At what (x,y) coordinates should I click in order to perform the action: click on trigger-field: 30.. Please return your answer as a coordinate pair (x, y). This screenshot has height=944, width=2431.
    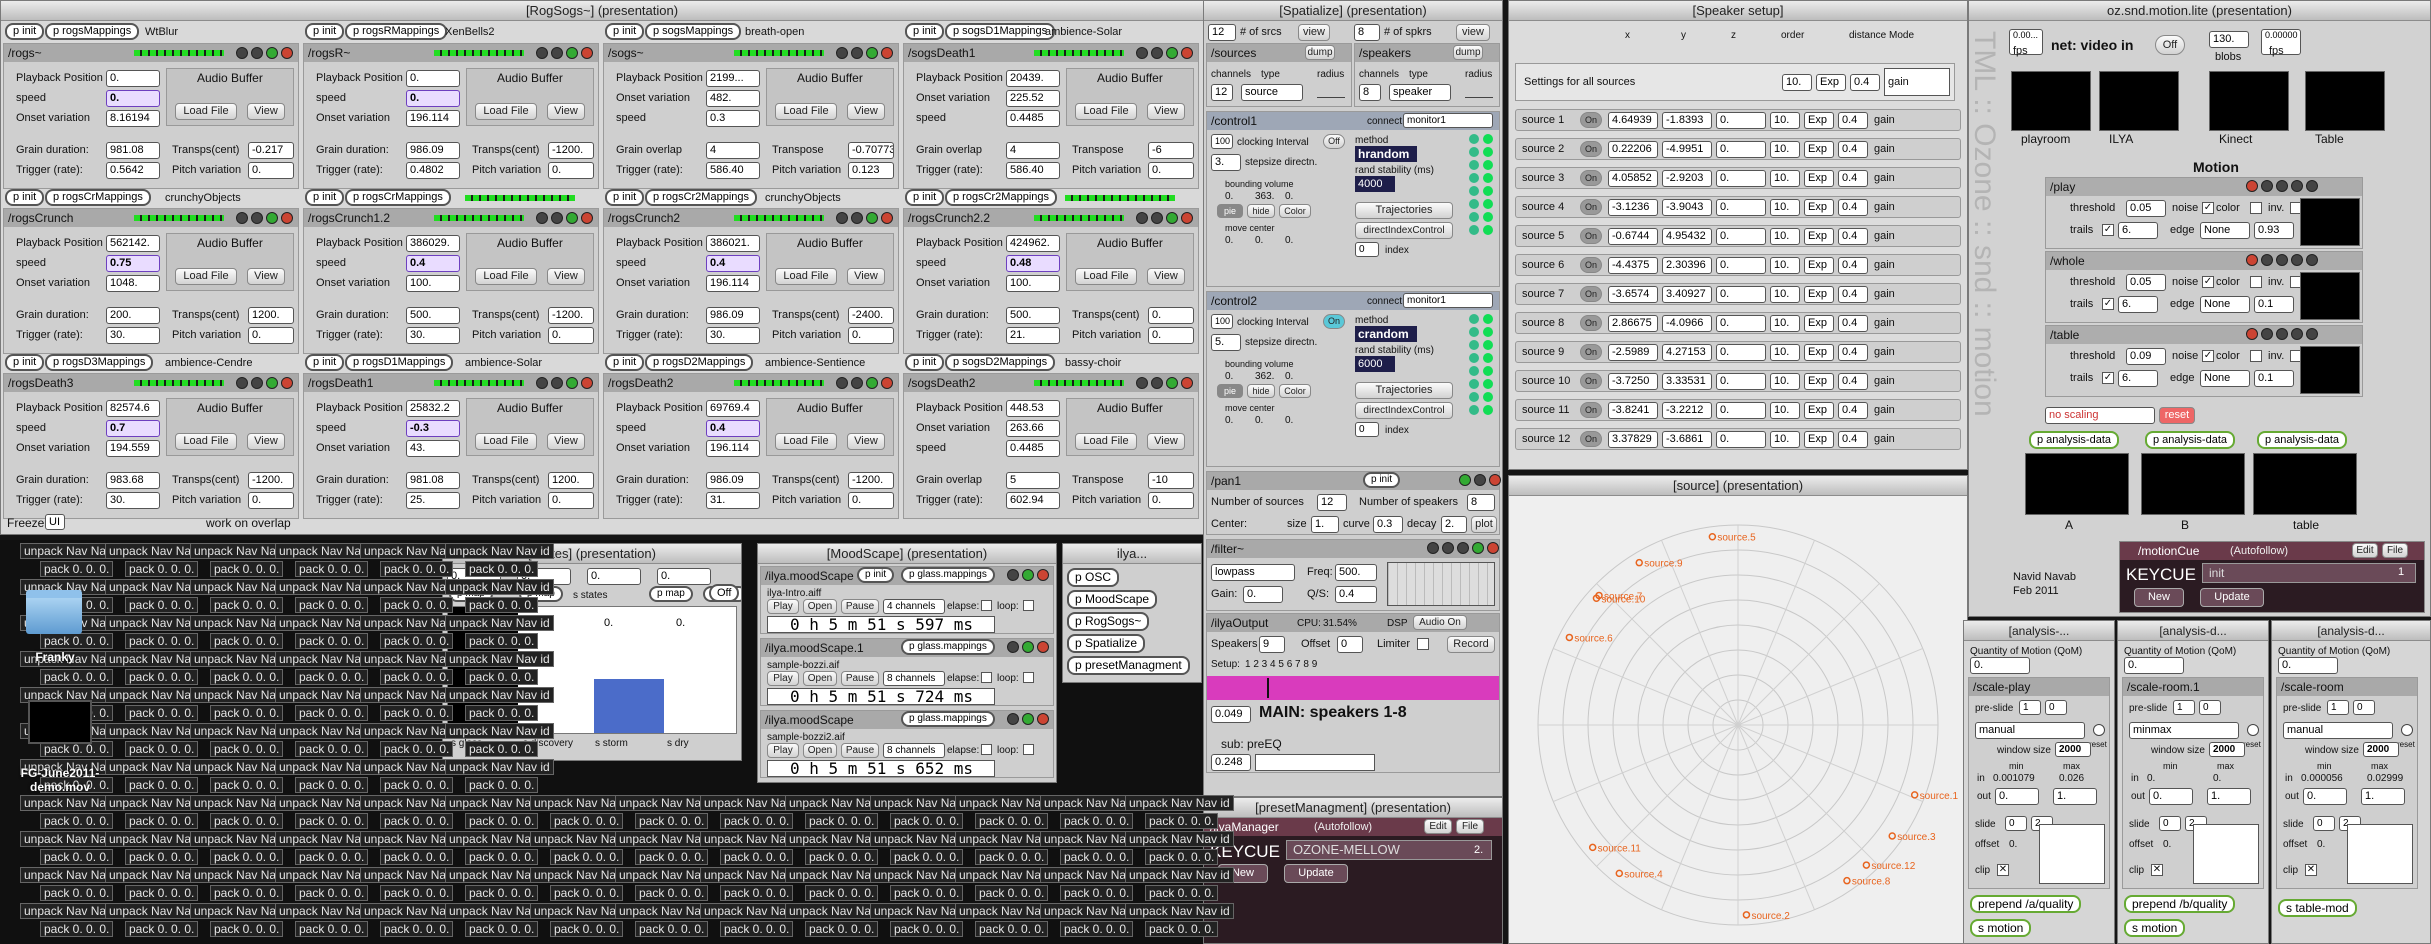
    Looking at the image, I should click on (133, 500).